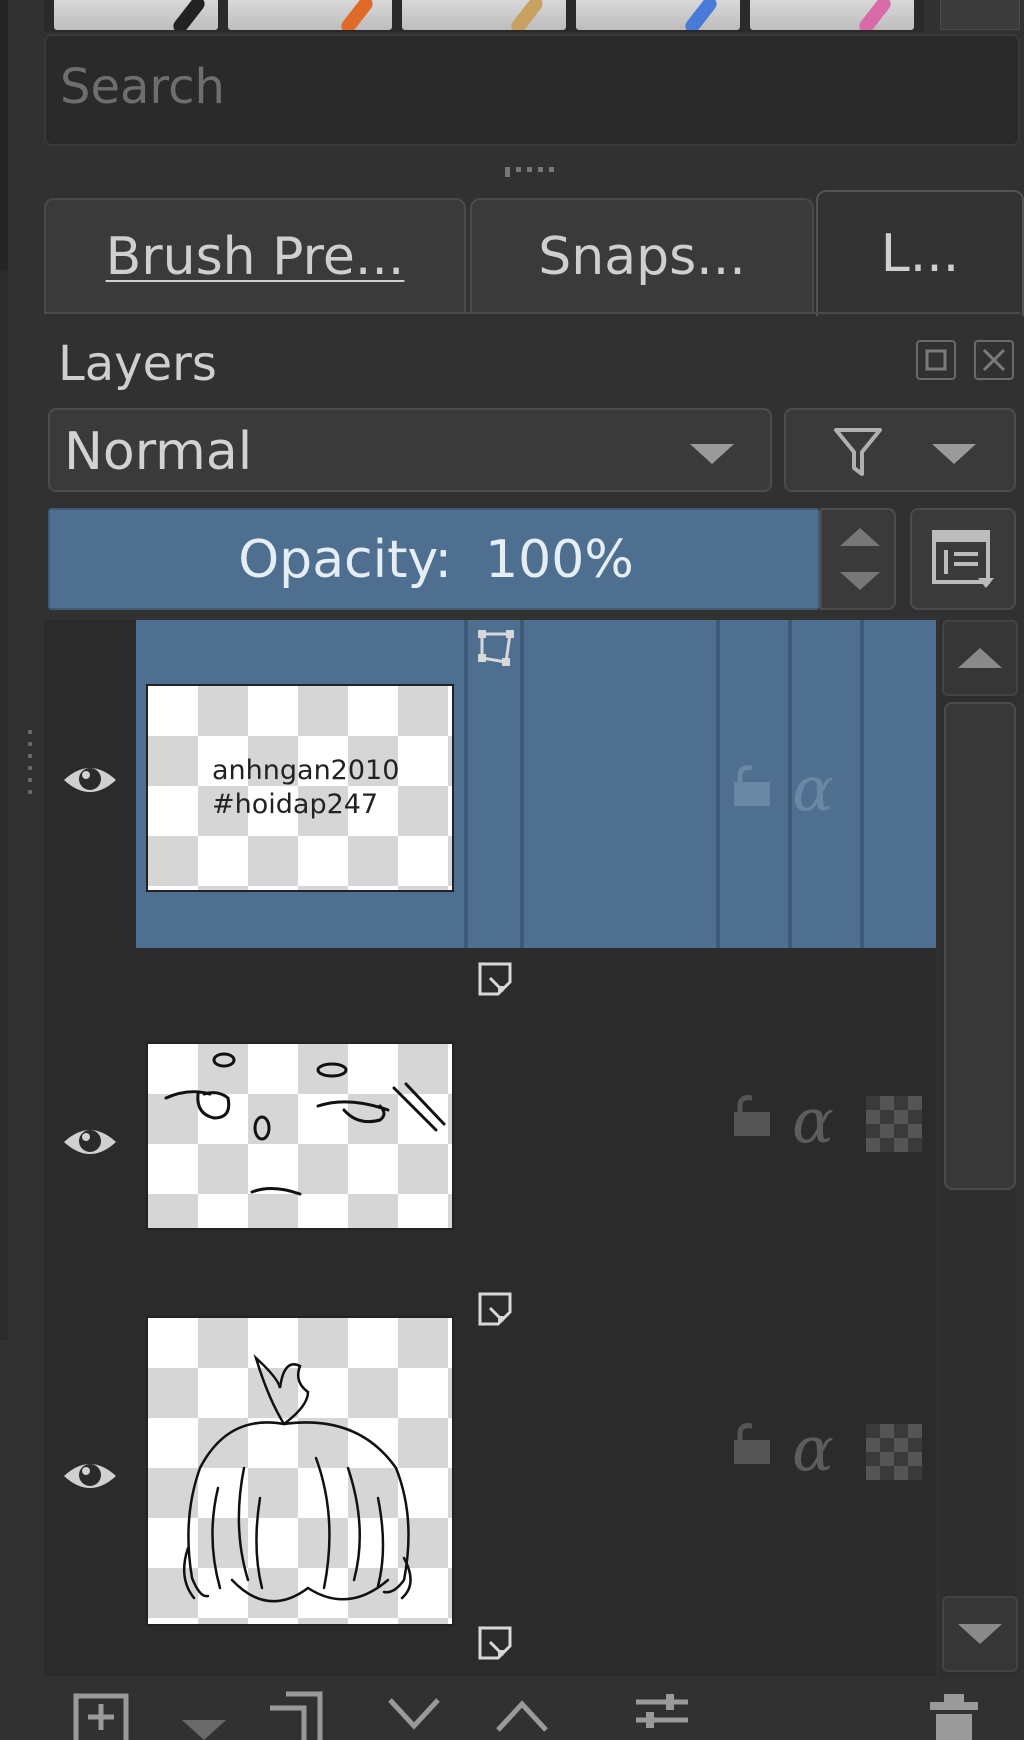 This screenshot has width=1024, height=1740. What do you see at coordinates (4, 135) in the screenshot?
I see `left-gutter` at bounding box center [4, 135].